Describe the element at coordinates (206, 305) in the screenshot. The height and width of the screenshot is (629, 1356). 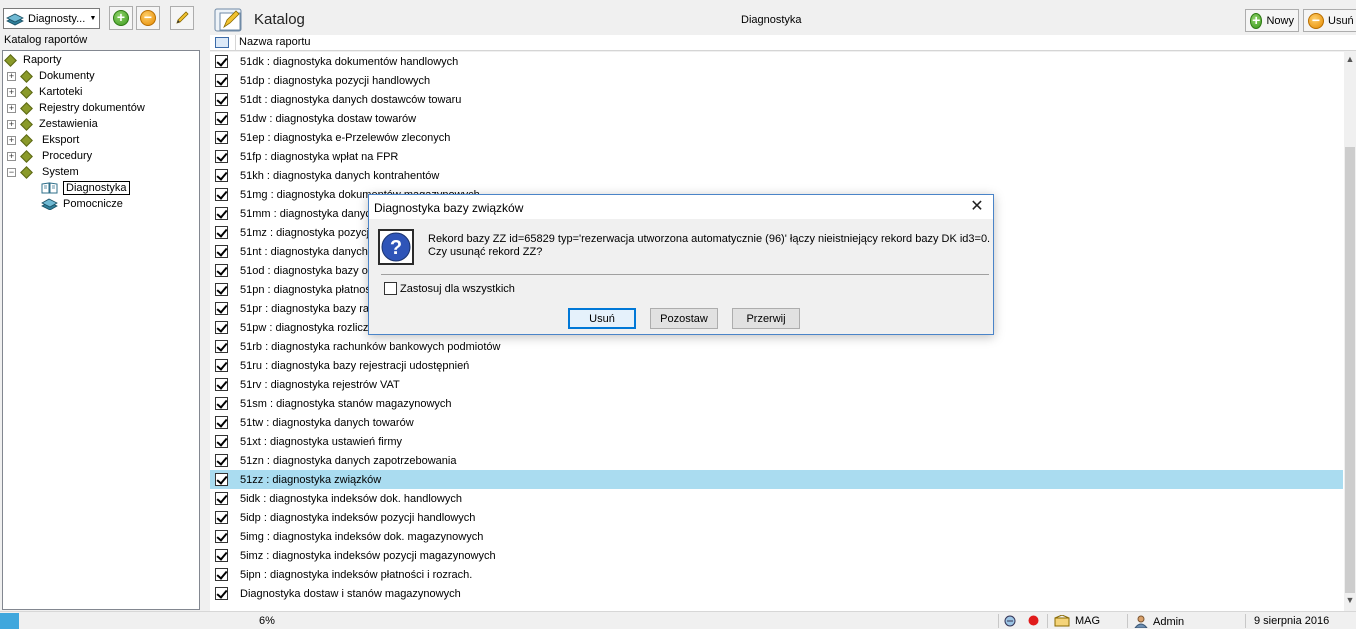
I see `panel-splitter` at that location.